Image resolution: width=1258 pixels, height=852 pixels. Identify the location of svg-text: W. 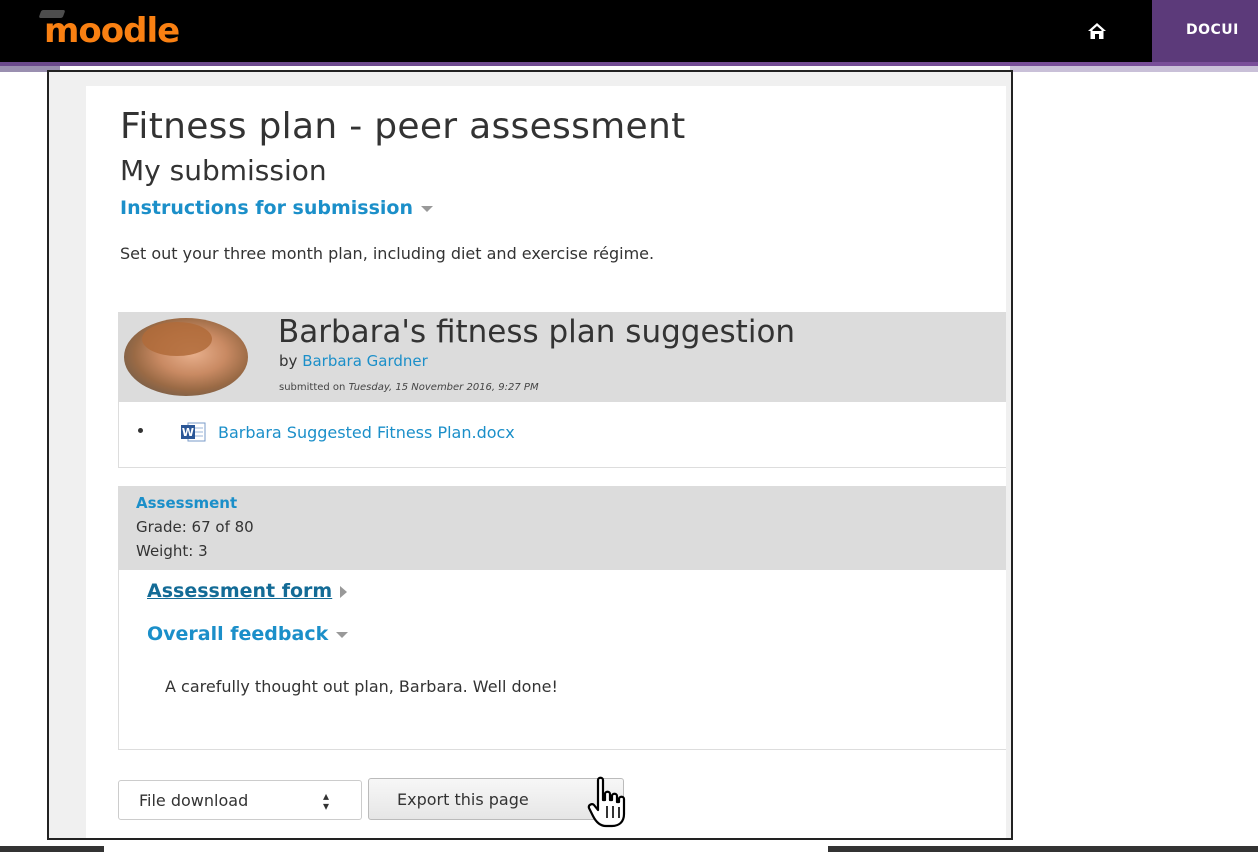
(188, 432).